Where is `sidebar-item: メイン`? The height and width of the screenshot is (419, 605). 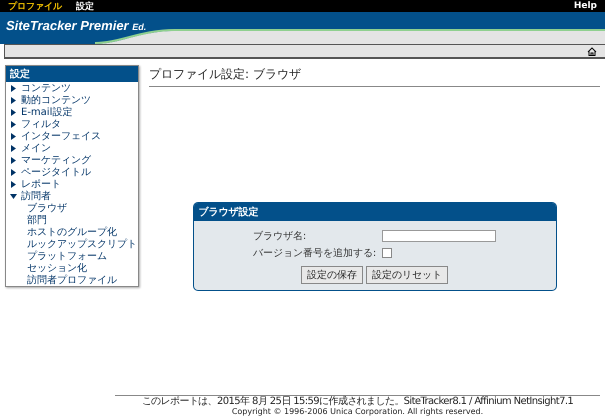 sidebar-item: メイン is located at coordinates (36, 148).